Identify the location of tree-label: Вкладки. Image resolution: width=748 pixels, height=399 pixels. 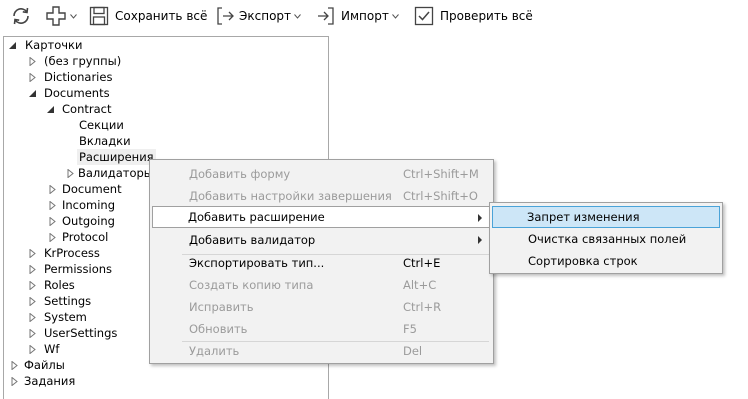
(105, 141).